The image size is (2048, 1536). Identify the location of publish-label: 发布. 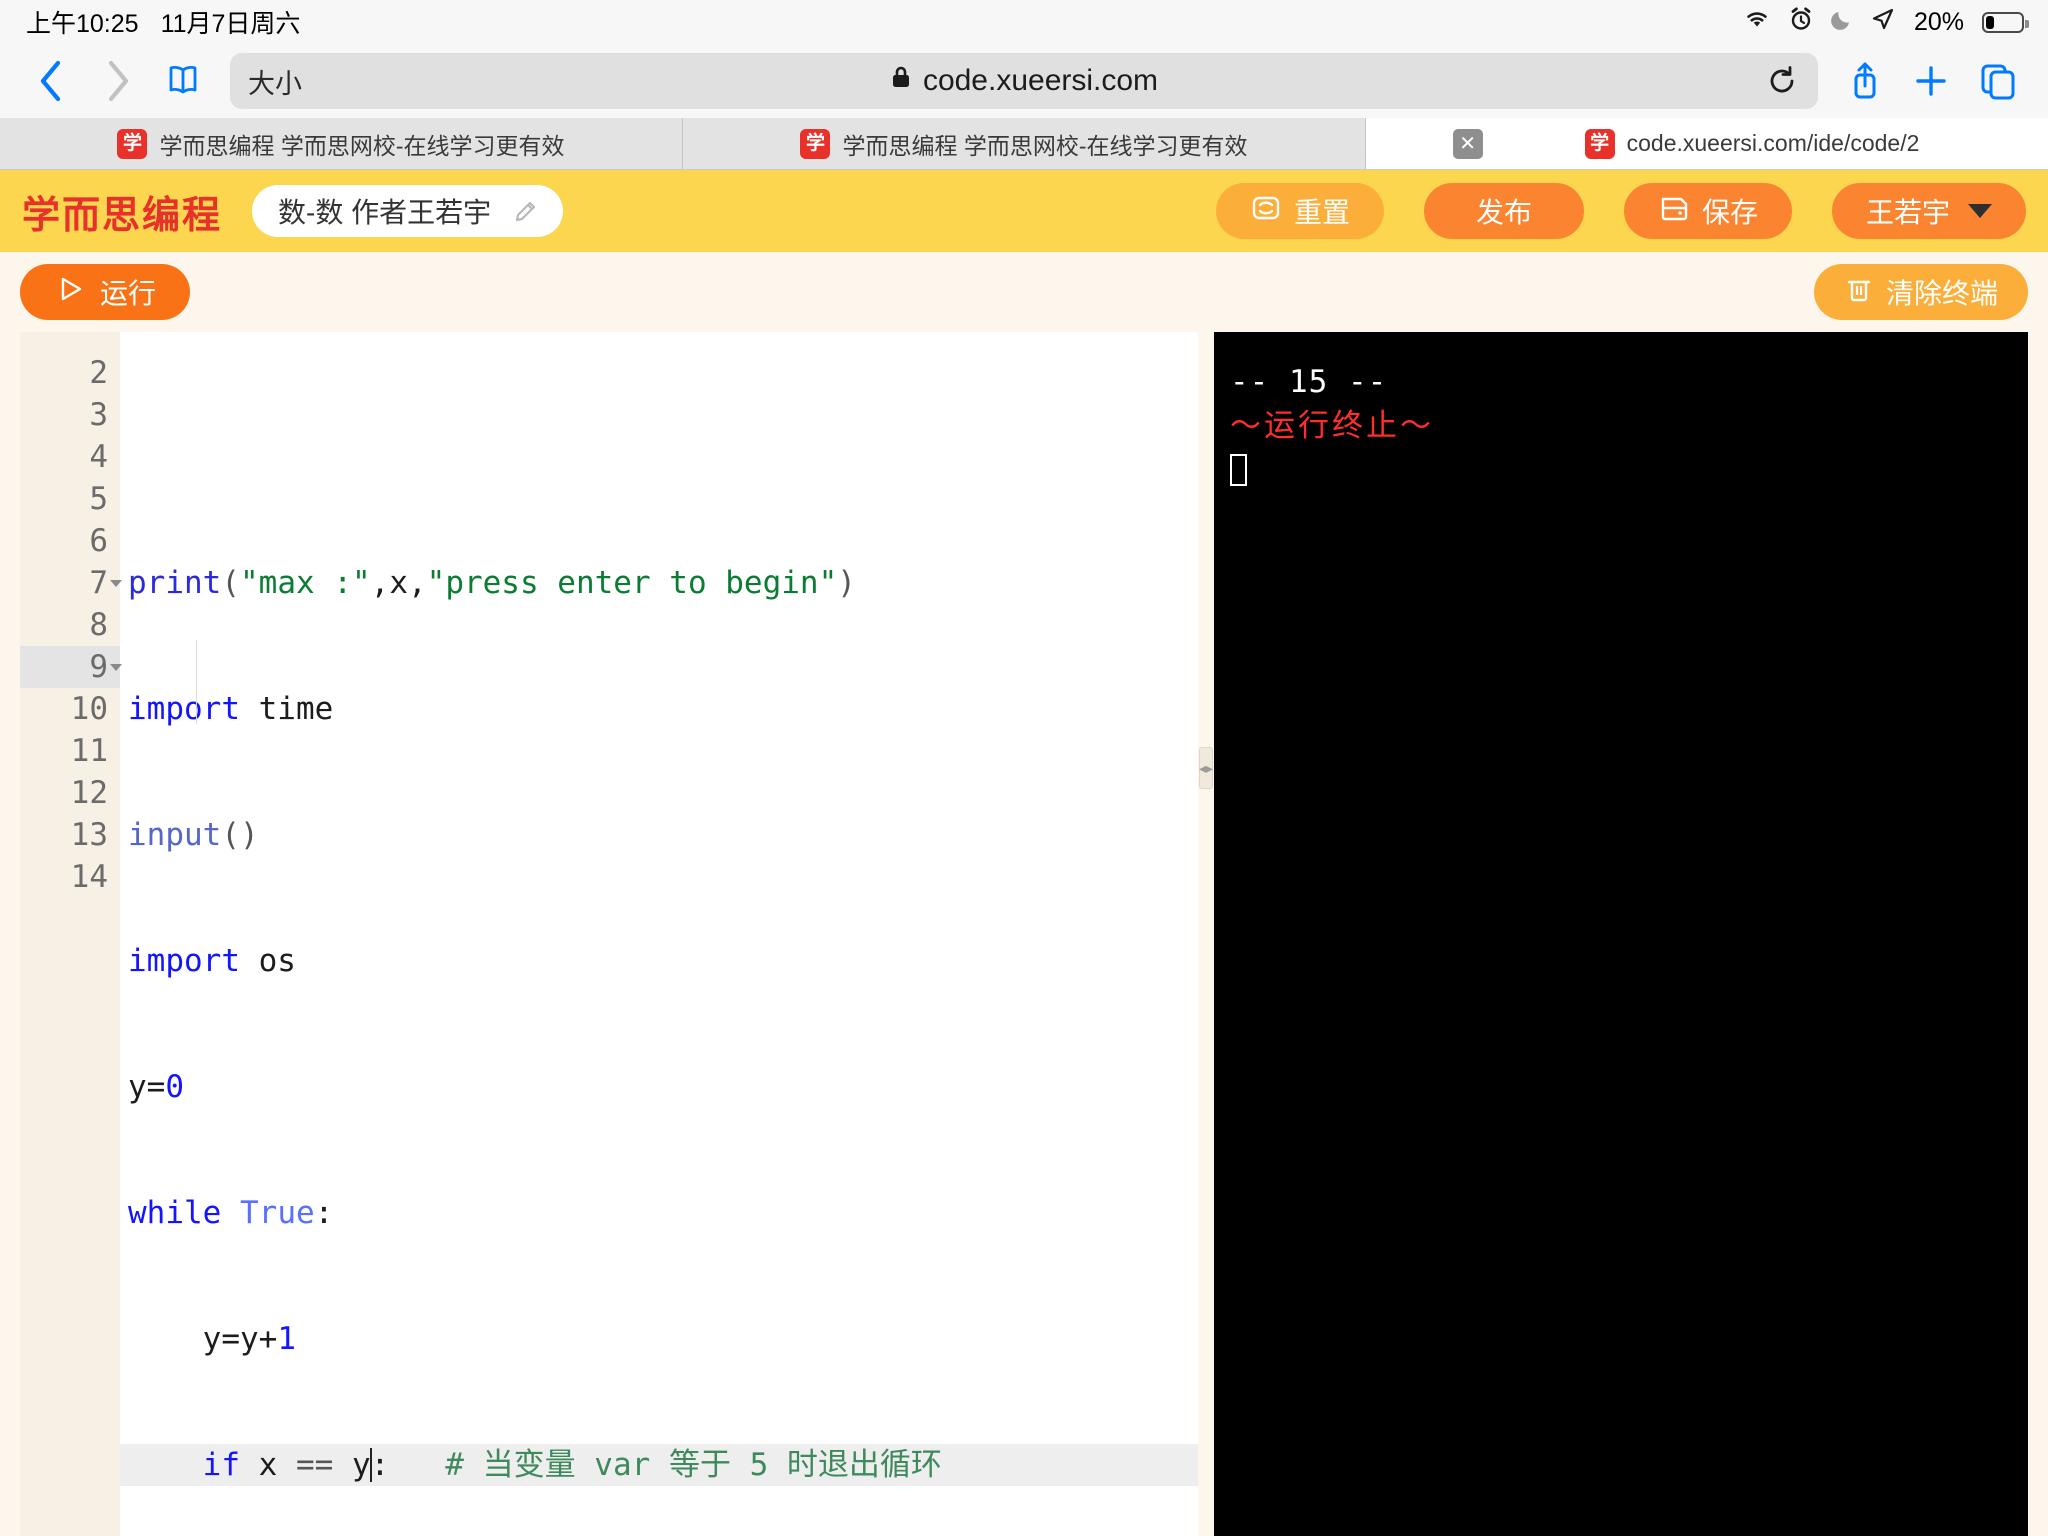
(1503, 212).